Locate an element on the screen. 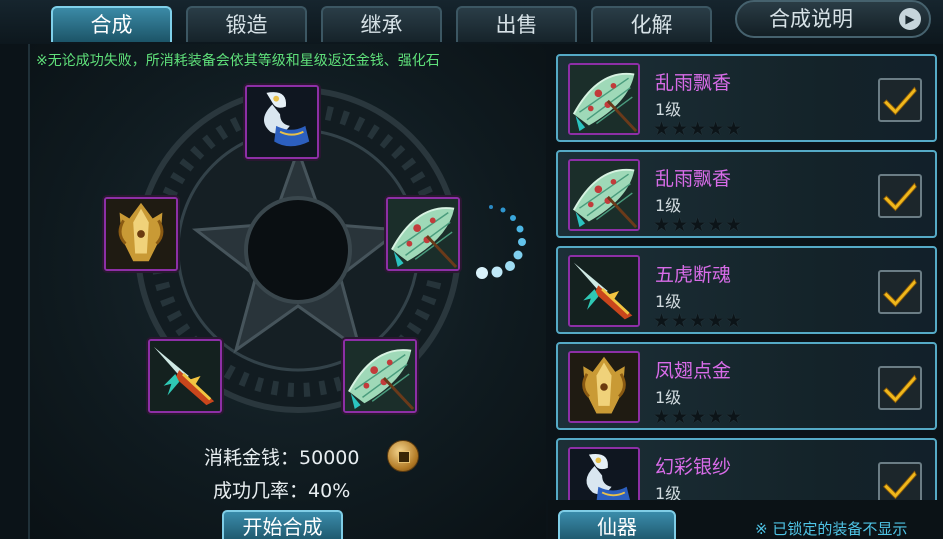  synthesis-slot-right is located at coordinates (423, 234).